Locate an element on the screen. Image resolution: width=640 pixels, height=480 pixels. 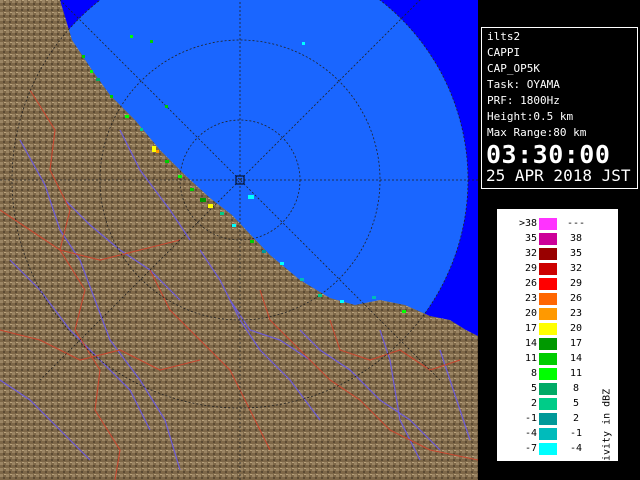
legend-low-value: 8 is located at coordinates (533, 373).